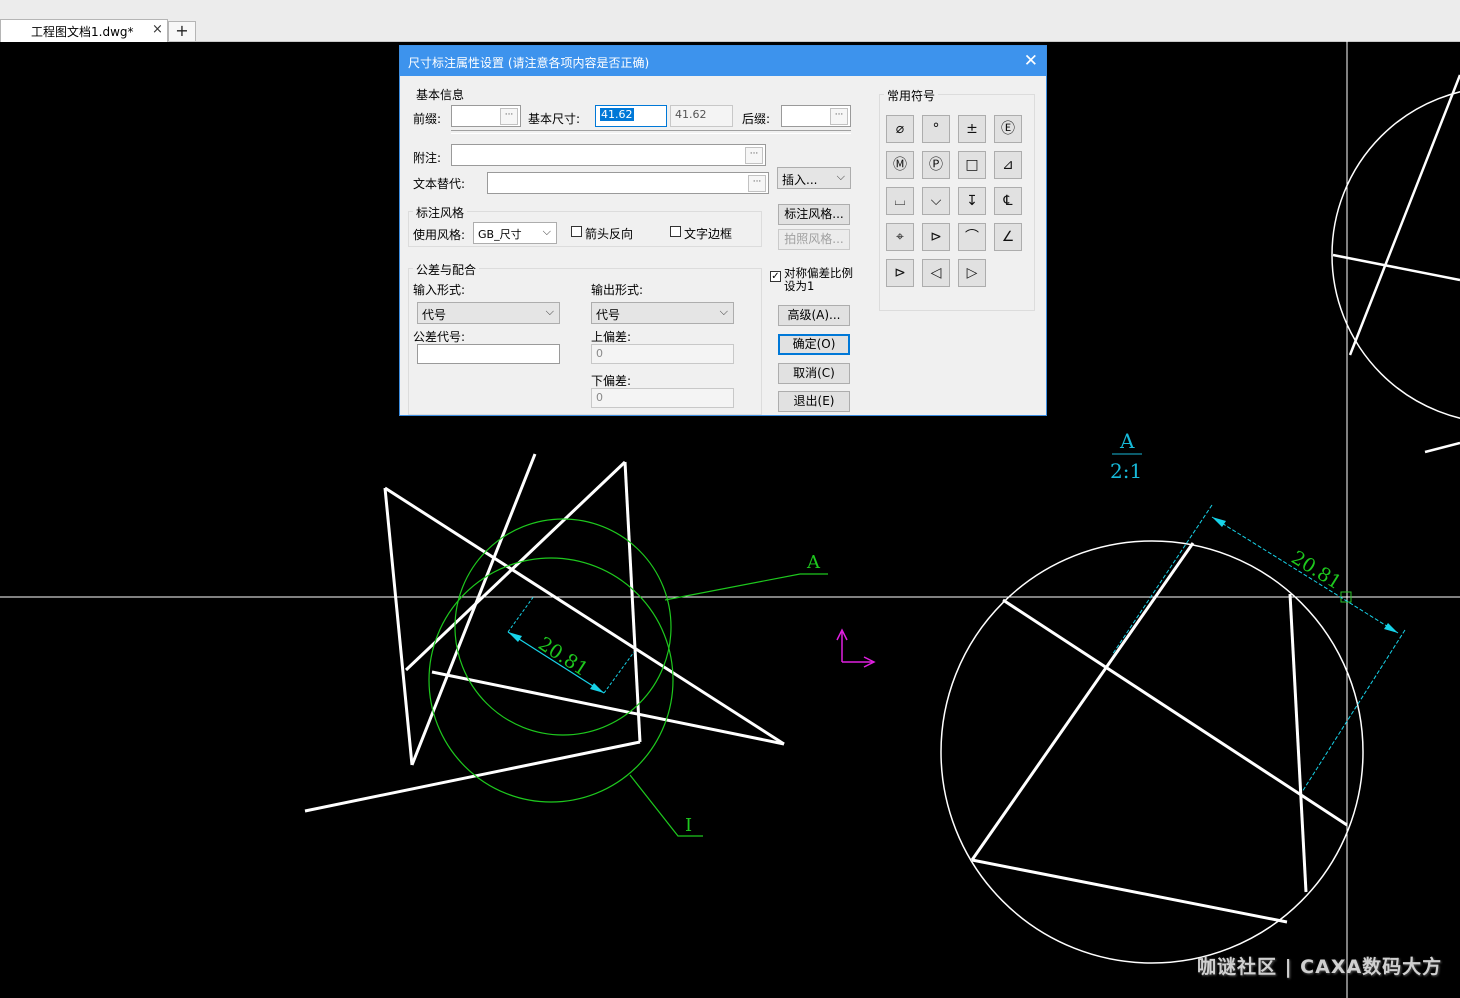 This screenshot has height=998, width=1460. What do you see at coordinates (900, 237) in the screenshot?
I see `symbol-position-button: ⌖` at bounding box center [900, 237].